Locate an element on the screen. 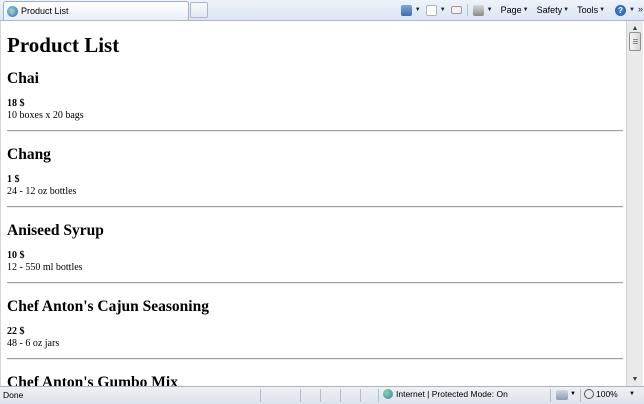  mail-icon is located at coordinates (456, 10).